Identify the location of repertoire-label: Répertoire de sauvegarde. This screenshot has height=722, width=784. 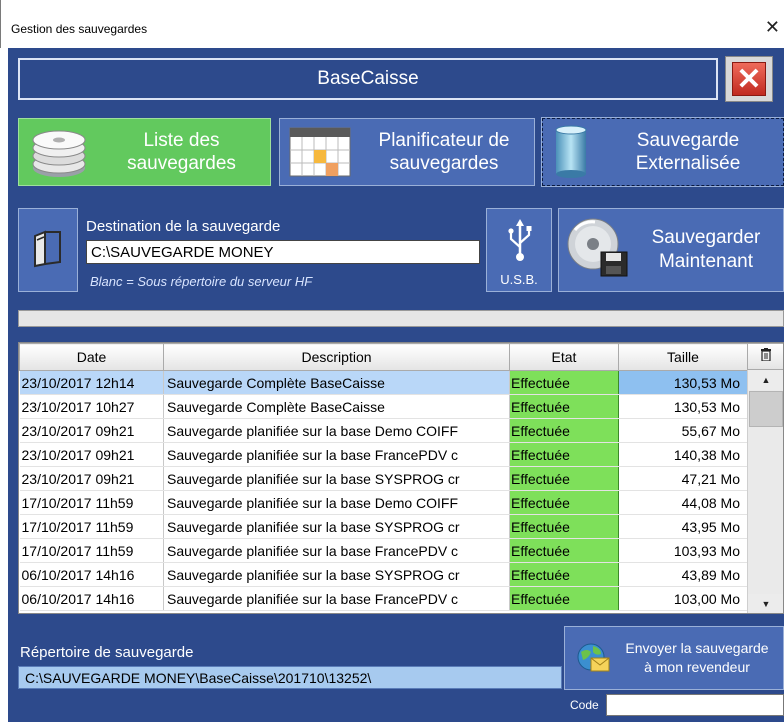
(107, 652).